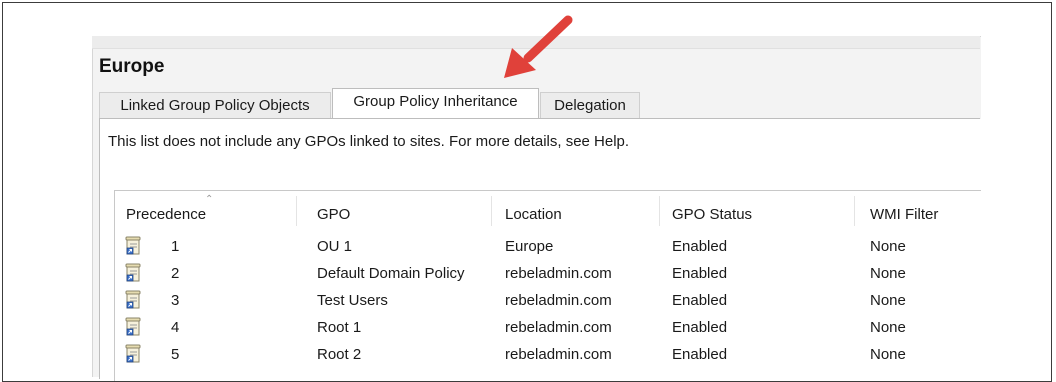 The height and width of the screenshot is (382, 1056). I want to click on table-row: 4 Root 1 rebeladmin.com Enabled None, so click(547, 328).